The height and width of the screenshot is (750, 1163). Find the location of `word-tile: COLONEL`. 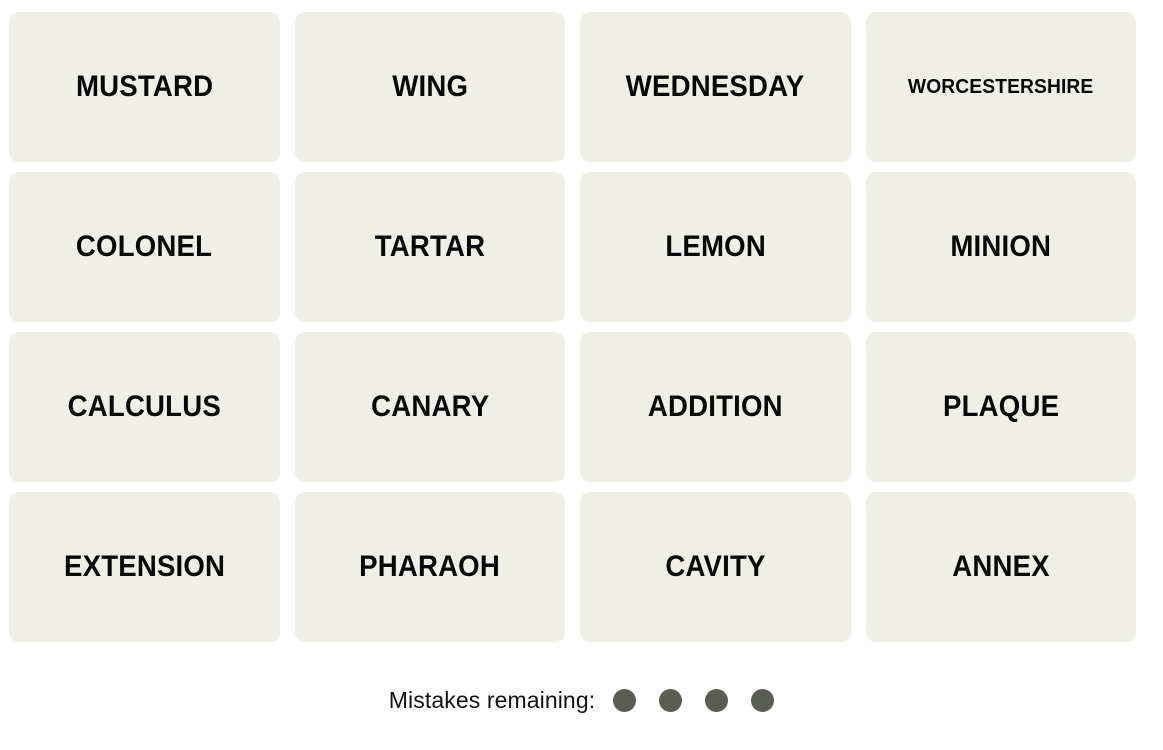

word-tile: COLONEL is located at coordinates (144, 247).